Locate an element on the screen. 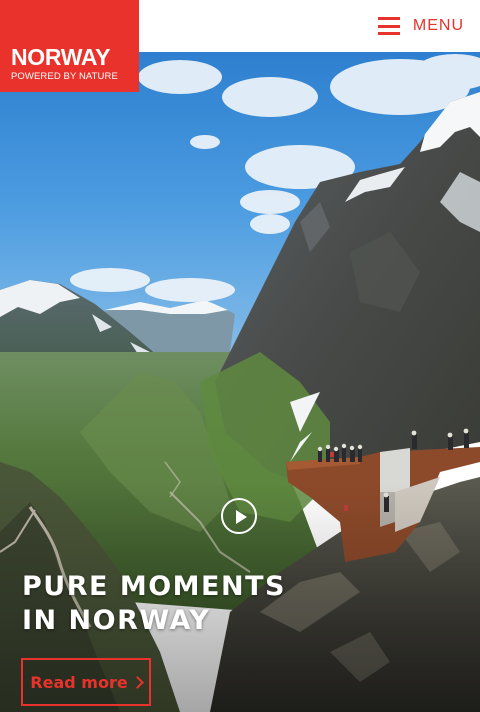 The width and height of the screenshot is (480, 712). logo-title: NORWAY is located at coordinates (61, 57).